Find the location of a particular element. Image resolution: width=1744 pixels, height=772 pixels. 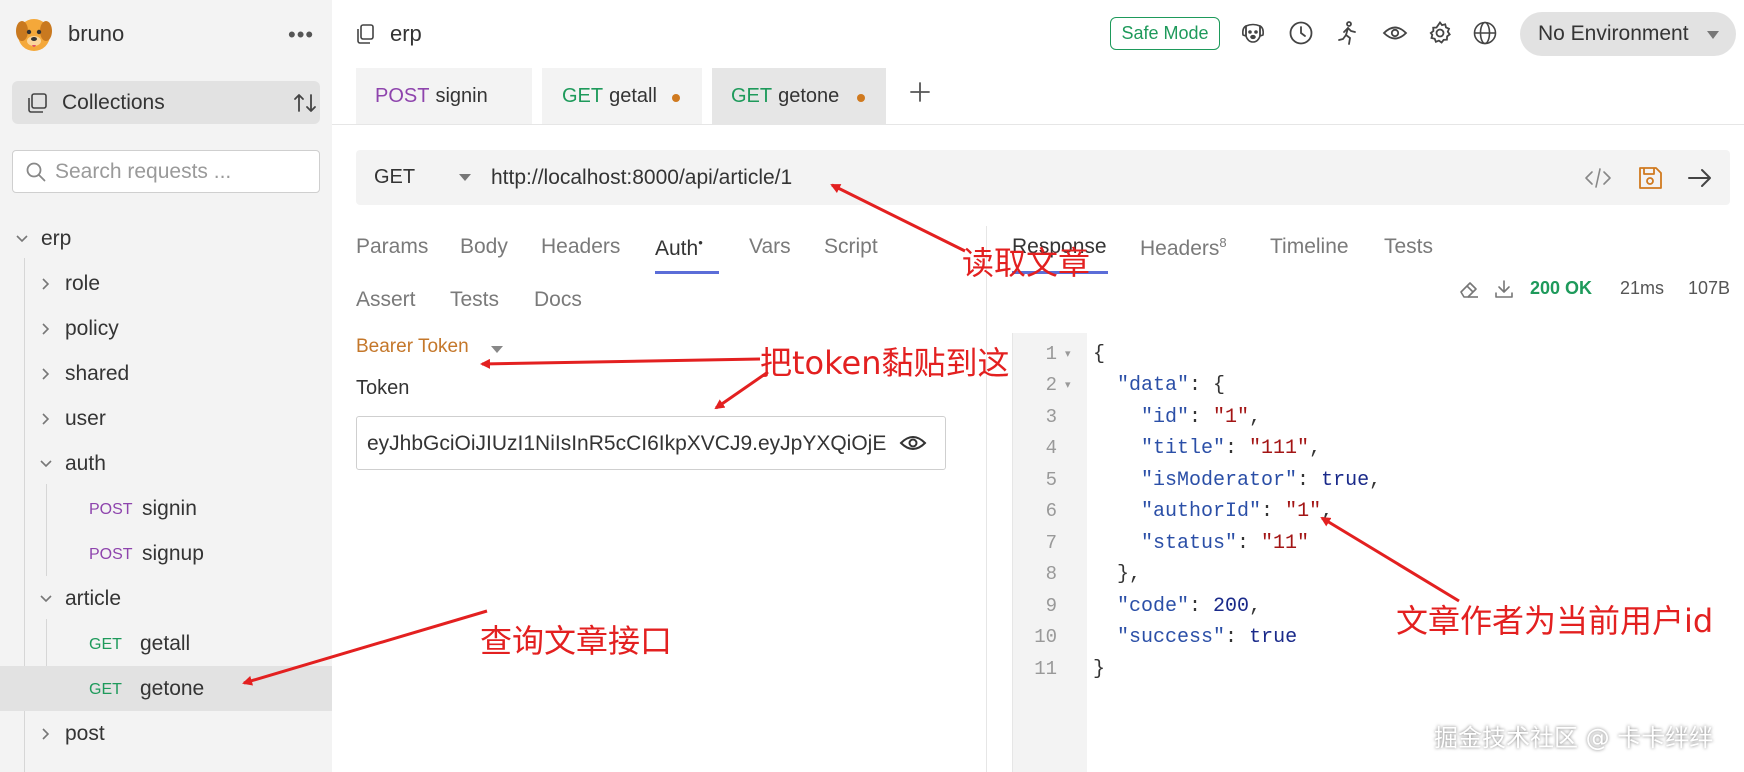

tree-request-signin: POST signin is located at coordinates (166, 508).